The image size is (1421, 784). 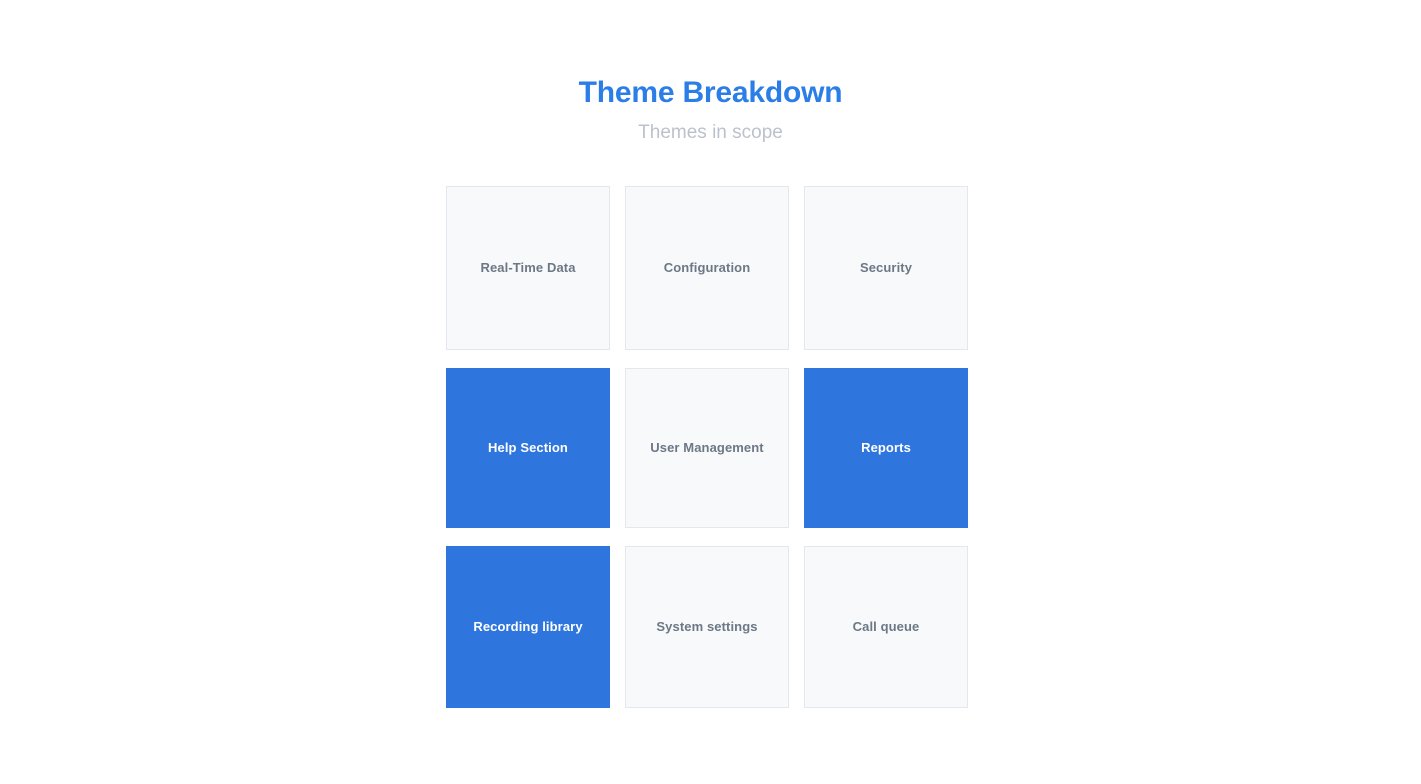 What do you see at coordinates (710, 92) in the screenshot?
I see `page-title: Theme Breakdown` at bounding box center [710, 92].